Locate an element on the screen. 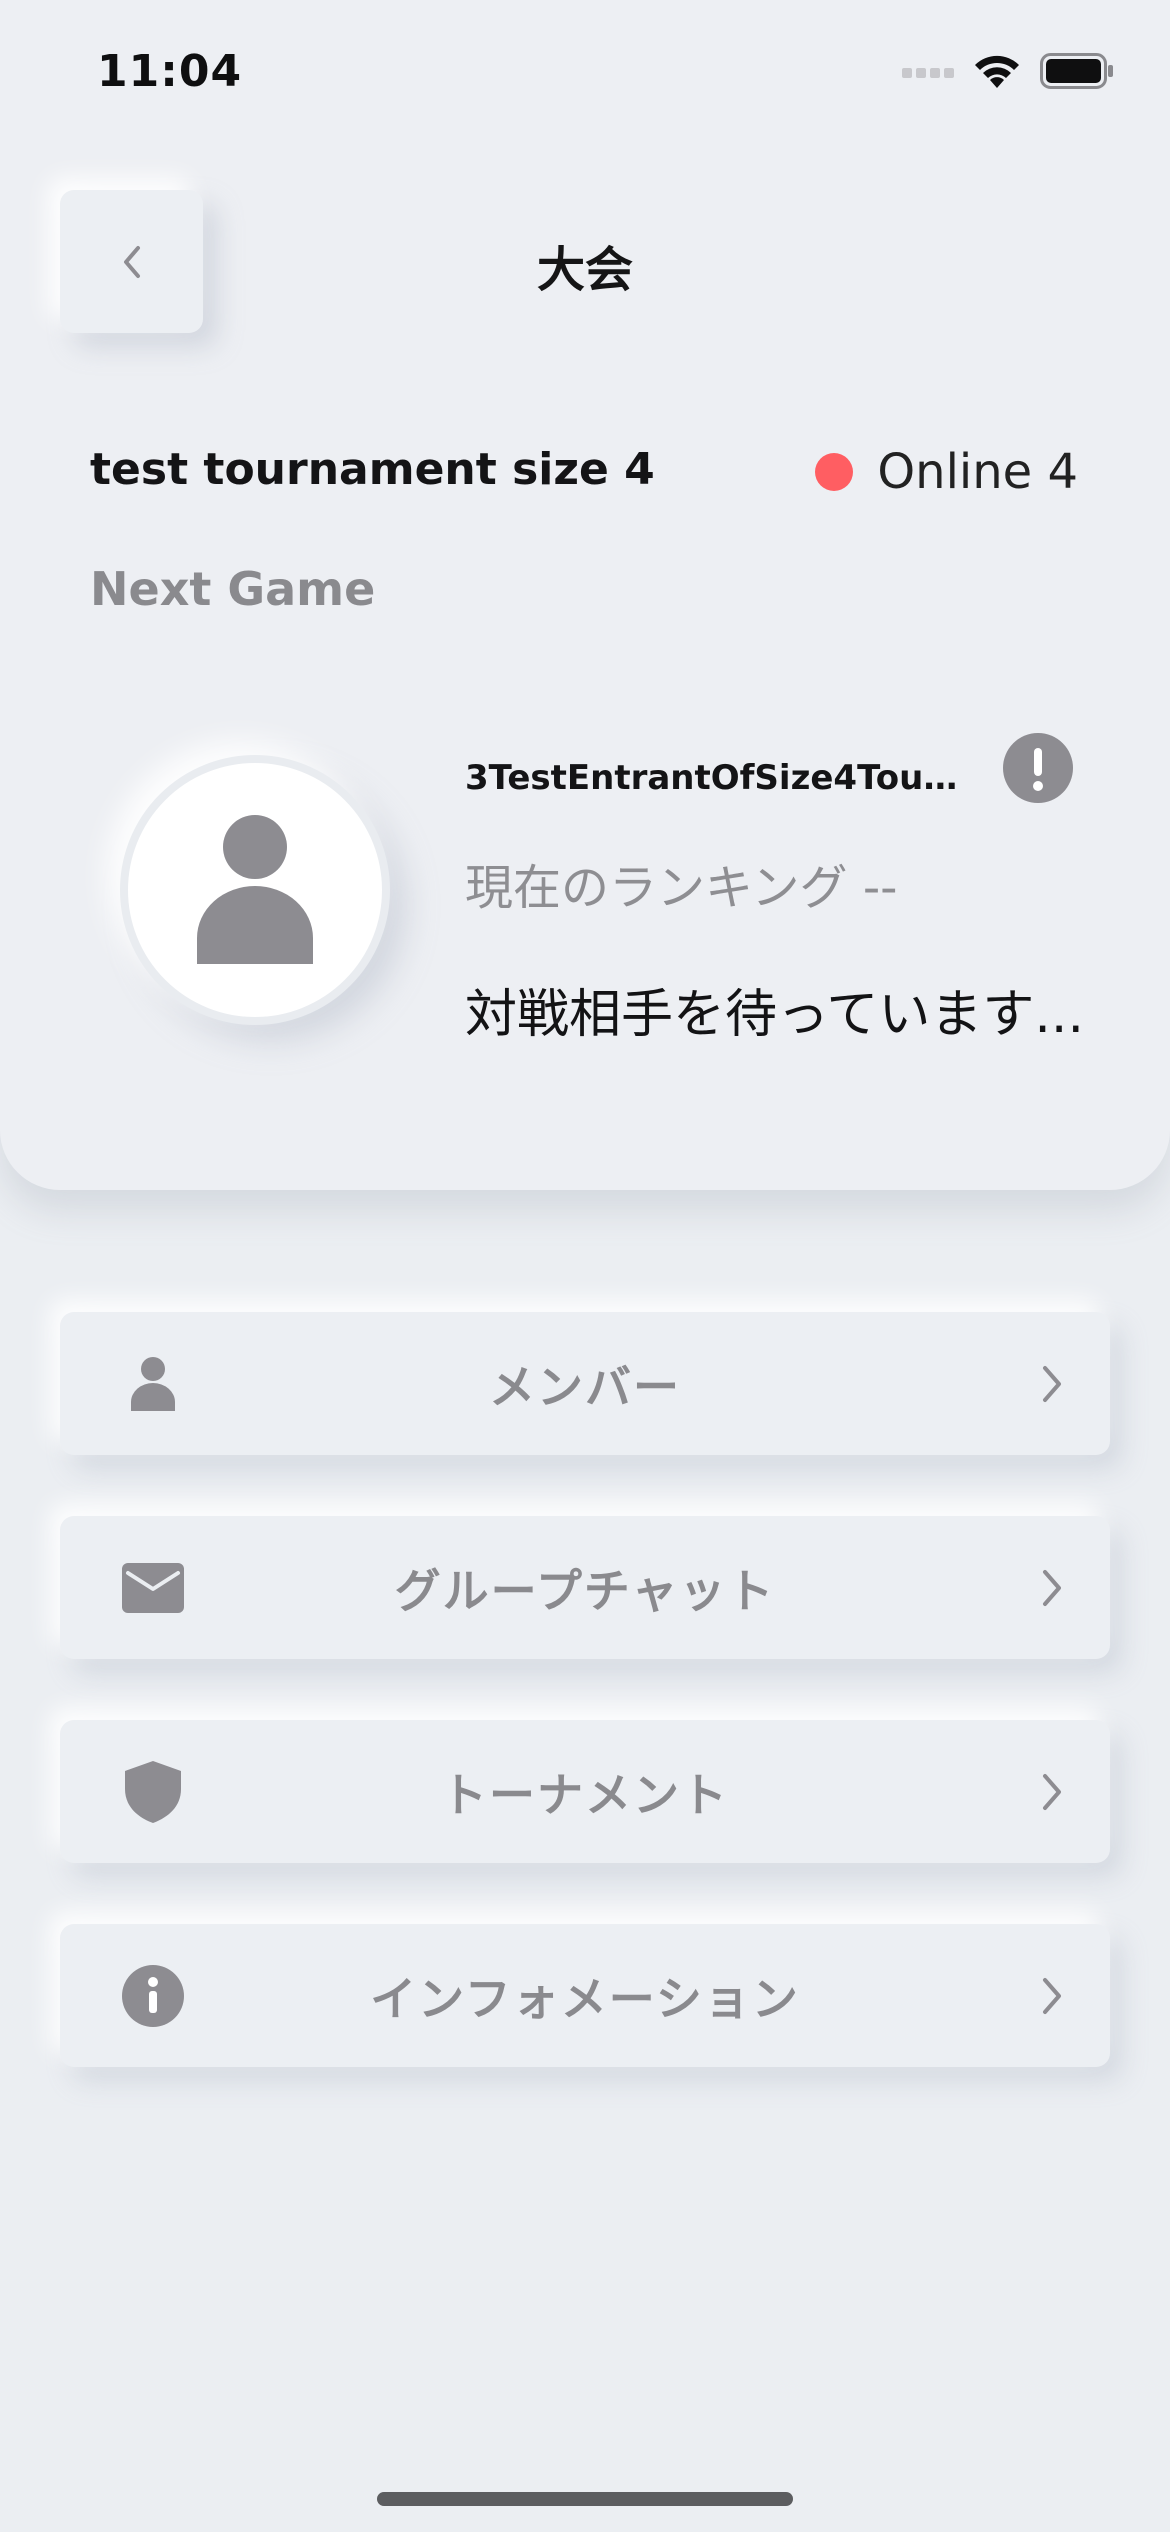 This screenshot has width=1170, height=2532. menu-item-label: グループチャット is located at coordinates (585, 1590).